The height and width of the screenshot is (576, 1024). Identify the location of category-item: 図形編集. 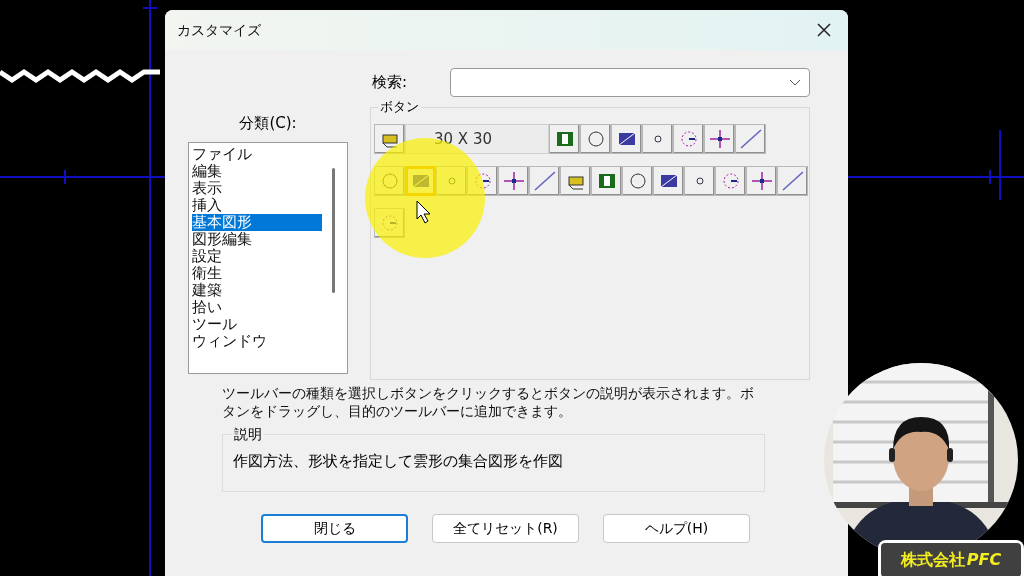
(257, 239).